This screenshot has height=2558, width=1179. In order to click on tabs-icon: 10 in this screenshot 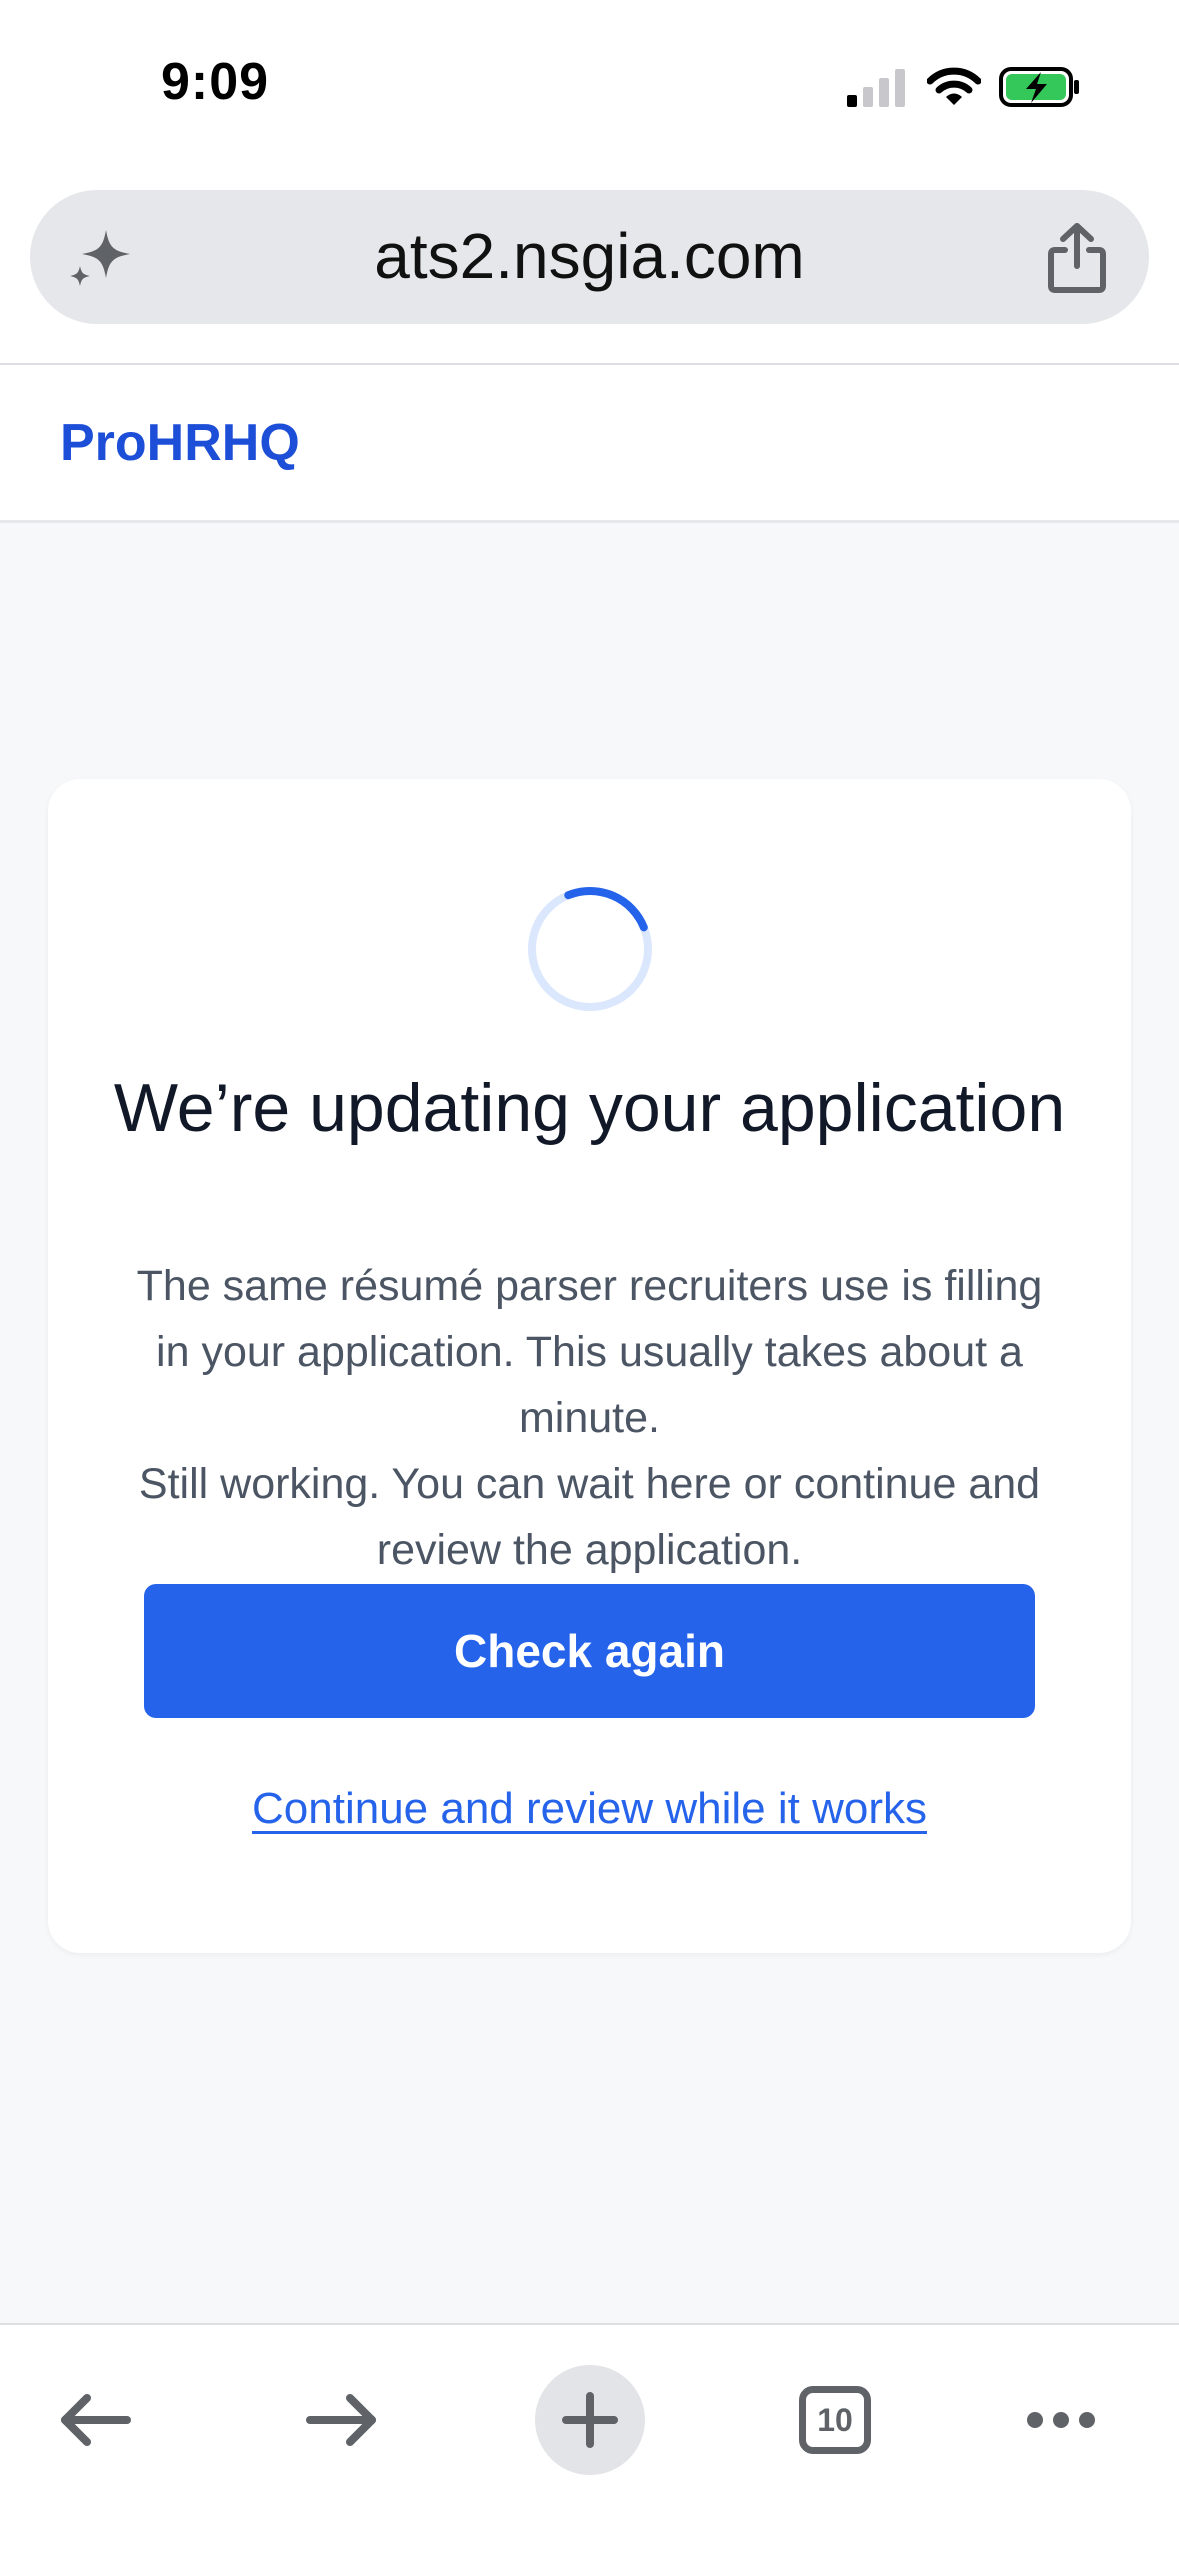, I will do `click(835, 2420)`.